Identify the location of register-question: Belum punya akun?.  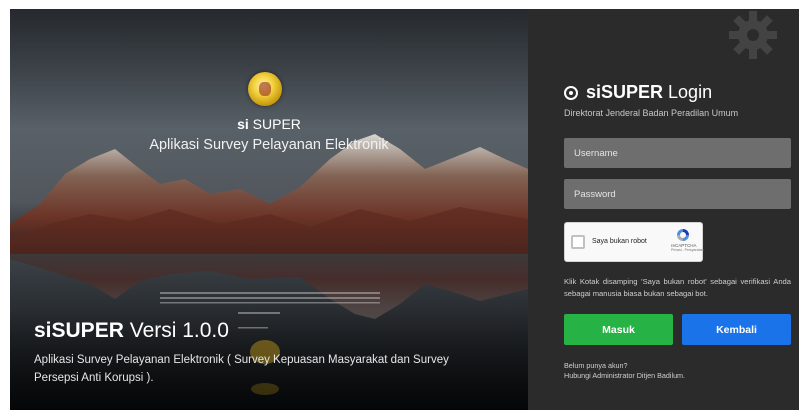
(596, 365).